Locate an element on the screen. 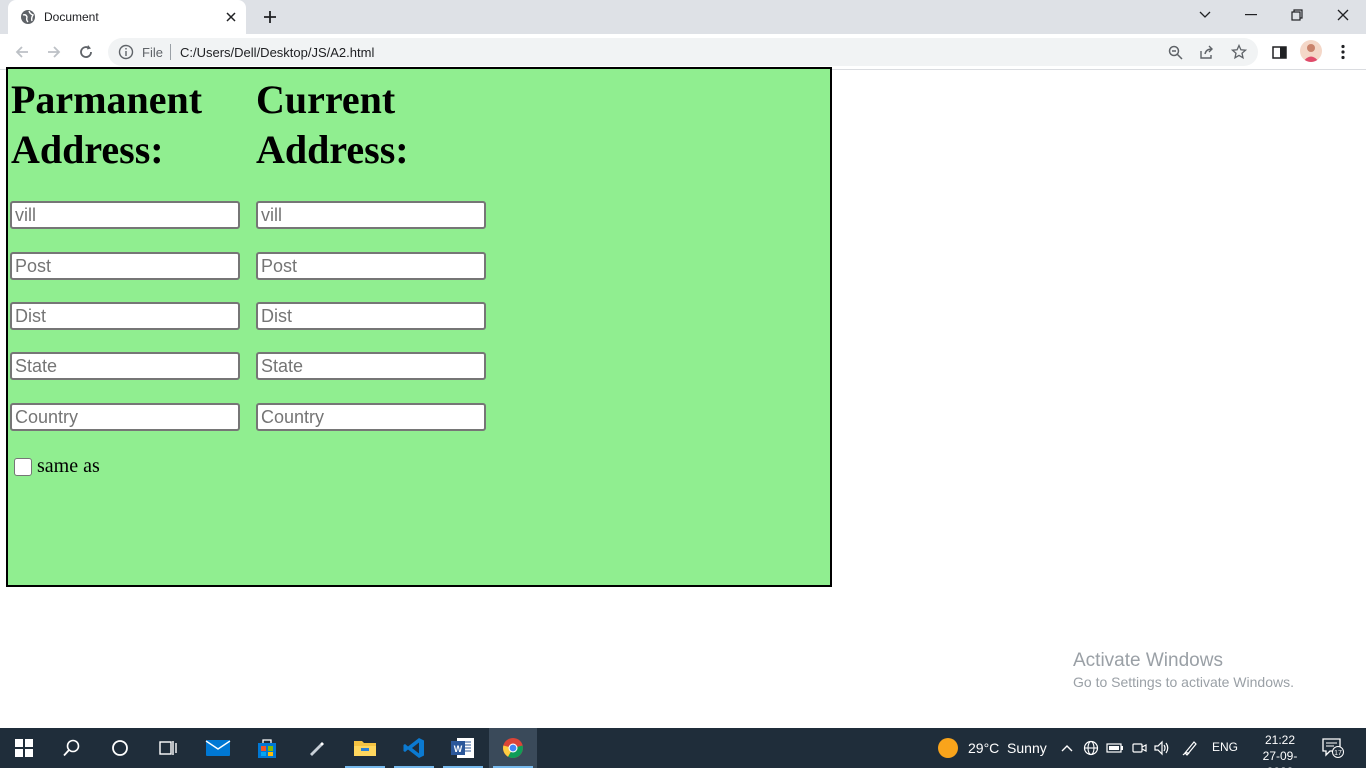 The image size is (1366, 780). file-explorer-icon is located at coordinates (365, 748).